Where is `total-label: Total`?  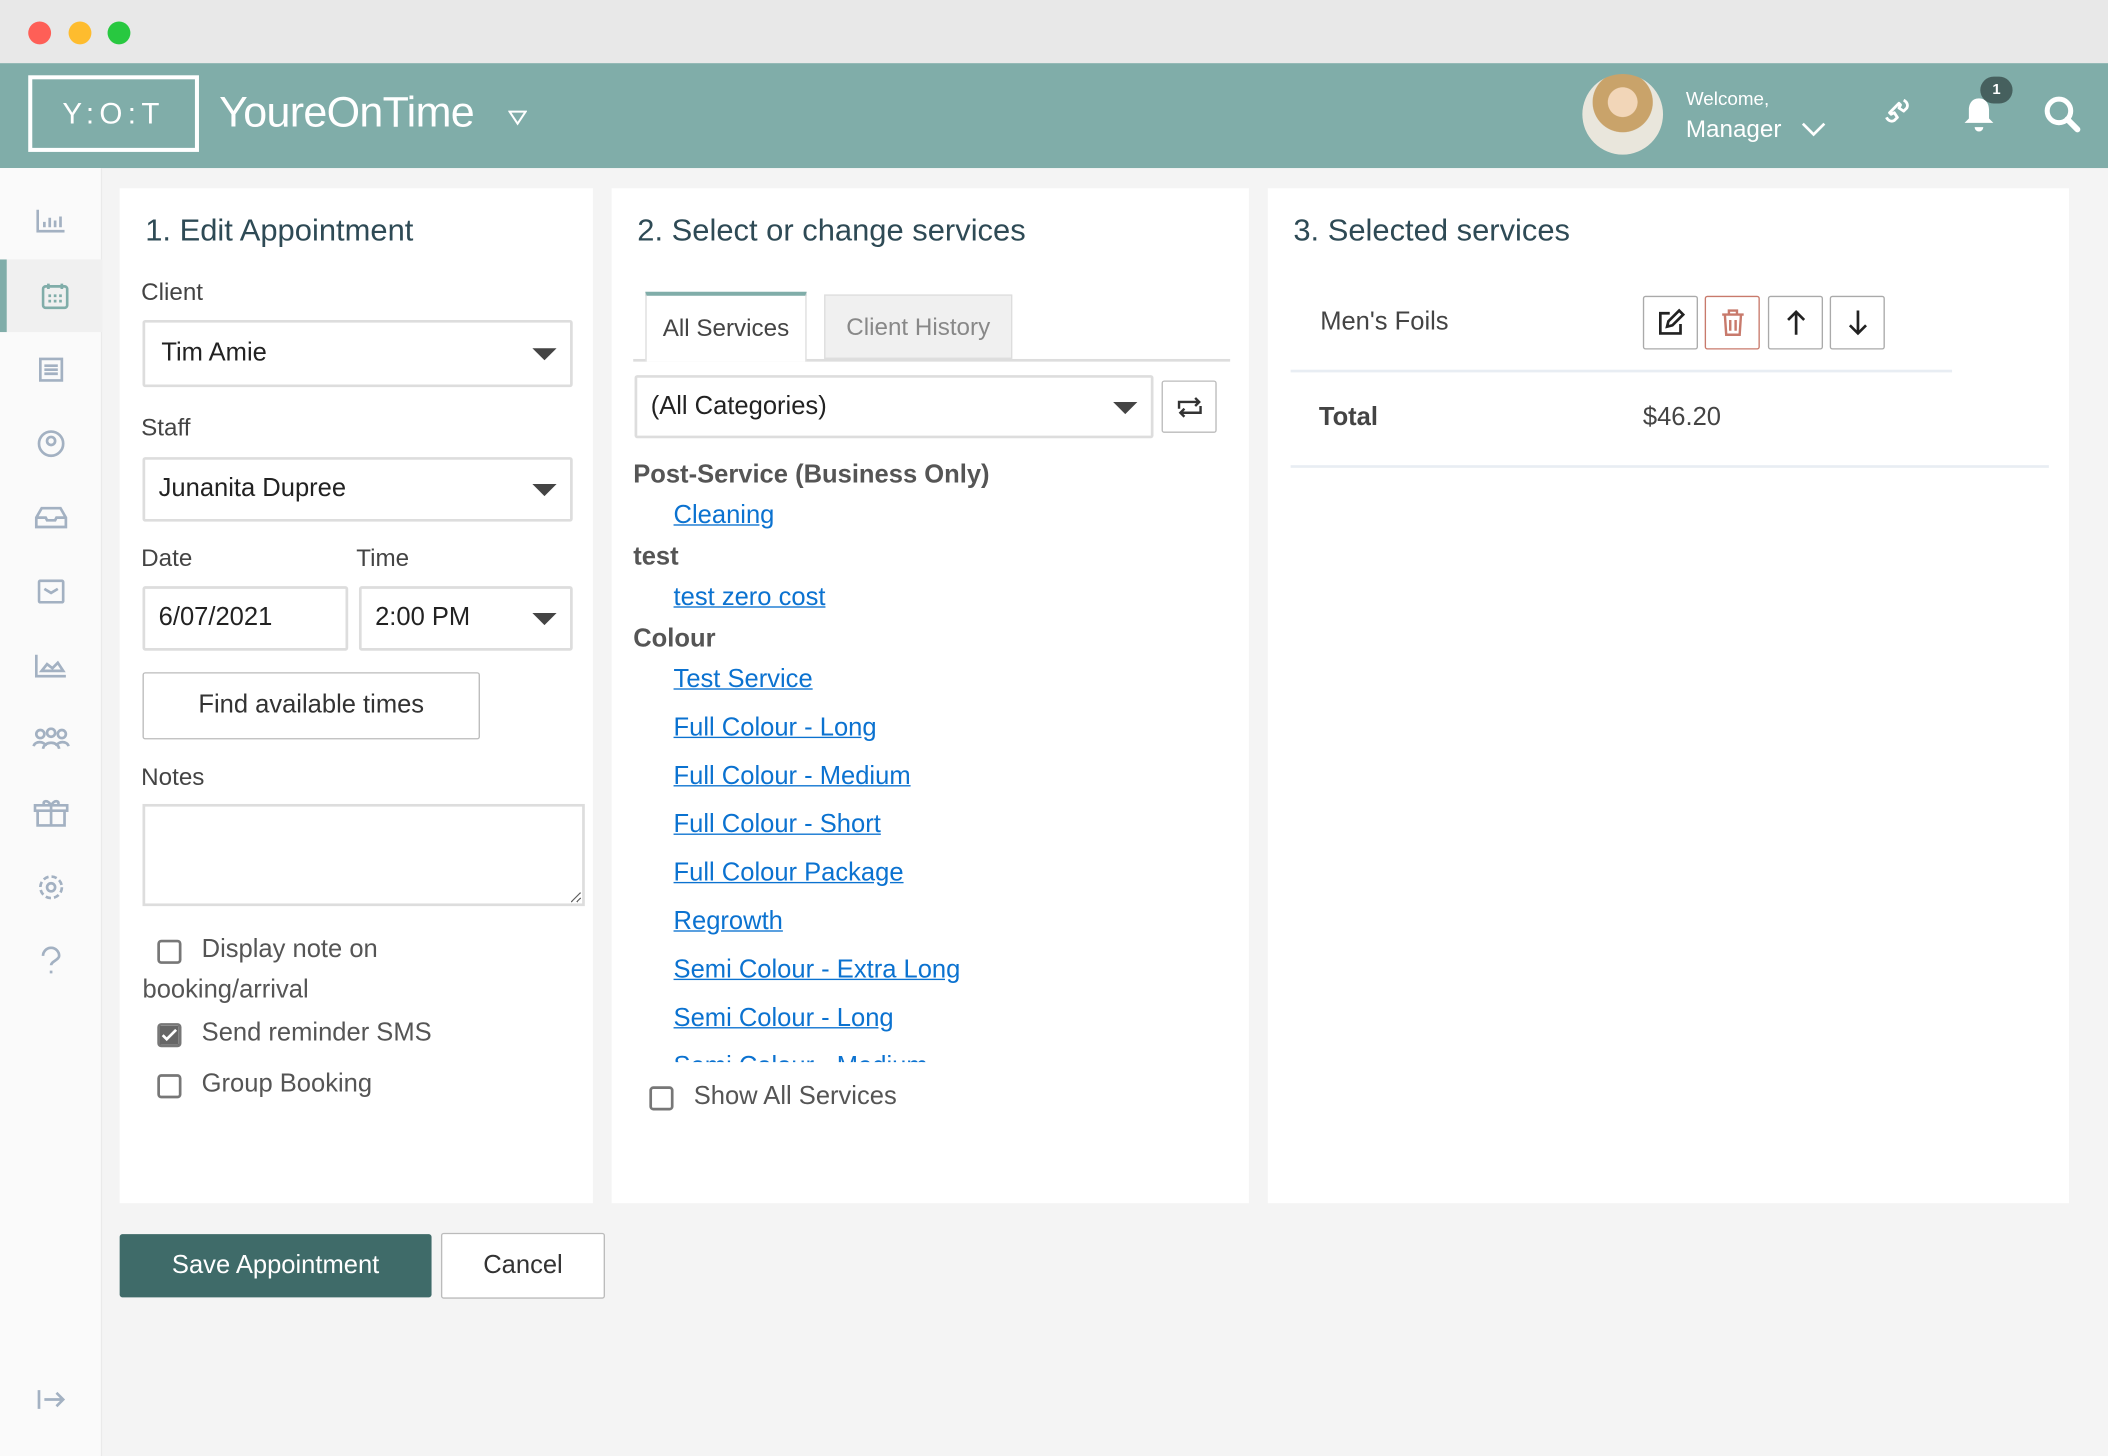
total-label: Total is located at coordinates (1348, 417).